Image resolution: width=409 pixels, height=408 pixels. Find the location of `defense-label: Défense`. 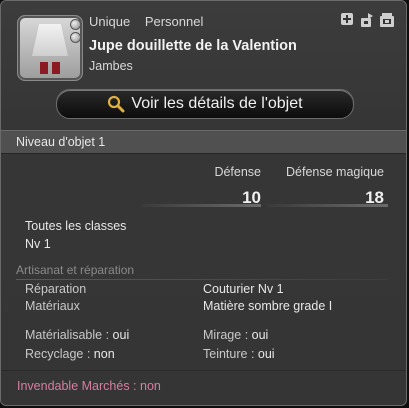

defense-label: Défense is located at coordinates (237, 172).